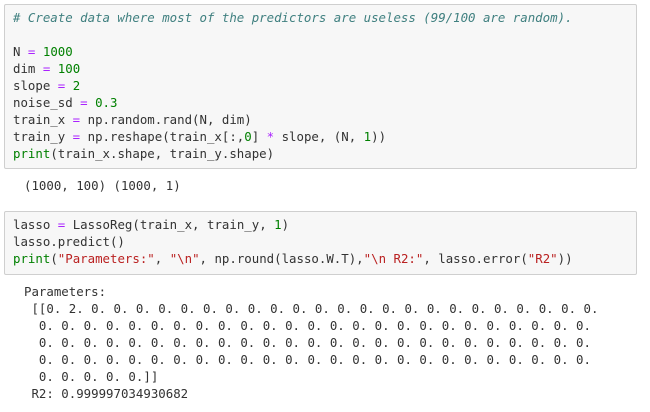 This screenshot has height=412, width=650. I want to click on code-expression: (, so click(54, 258).